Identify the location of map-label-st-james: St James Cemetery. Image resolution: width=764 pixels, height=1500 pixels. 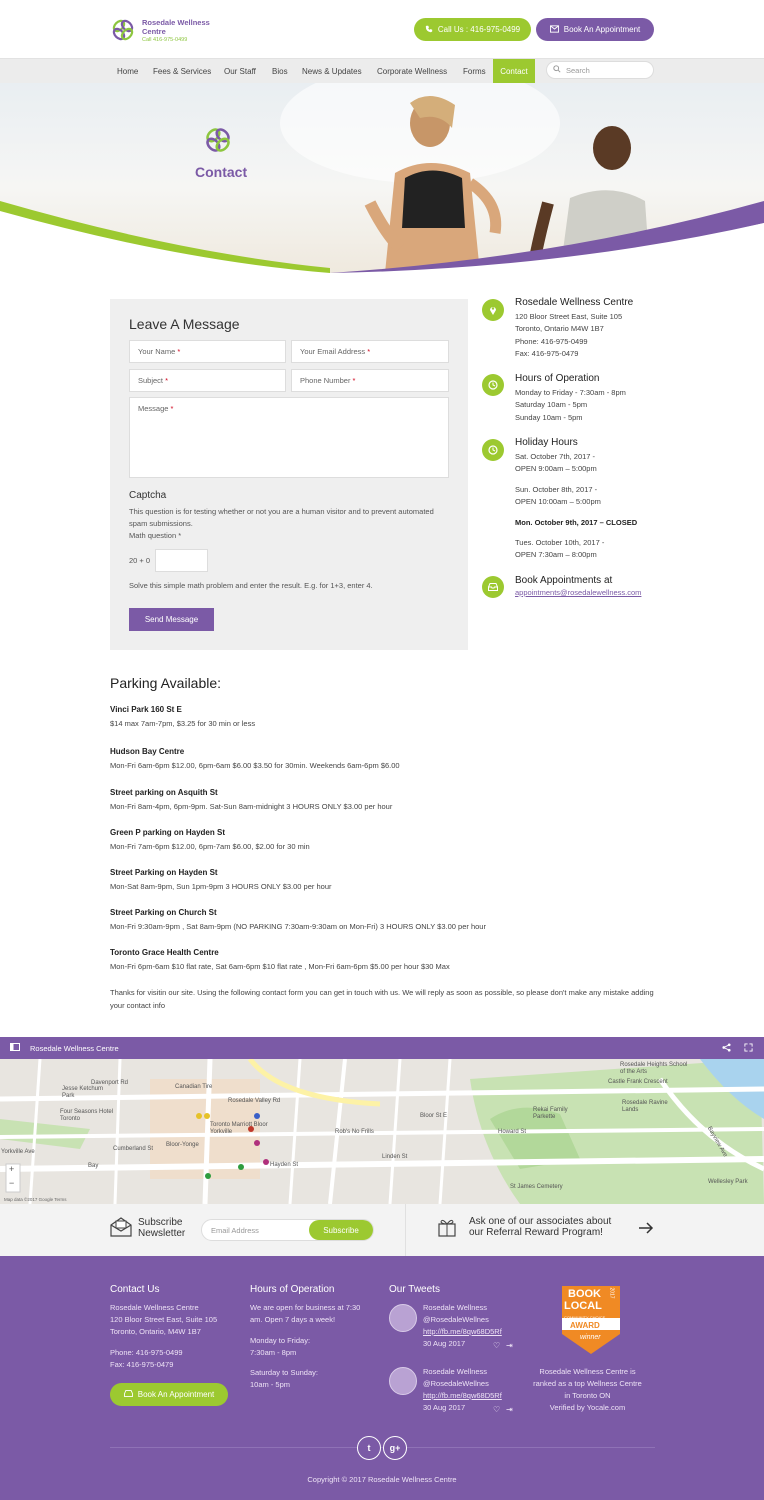
(536, 1187).